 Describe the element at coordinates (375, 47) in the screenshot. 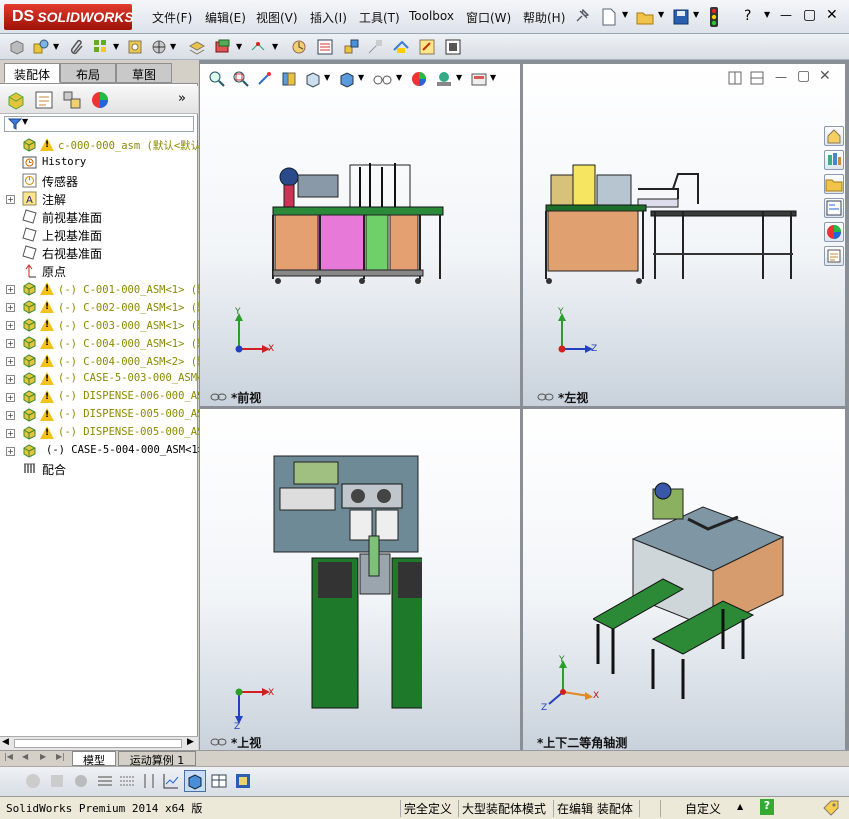

I see `explode-line-sketch-icon` at that location.